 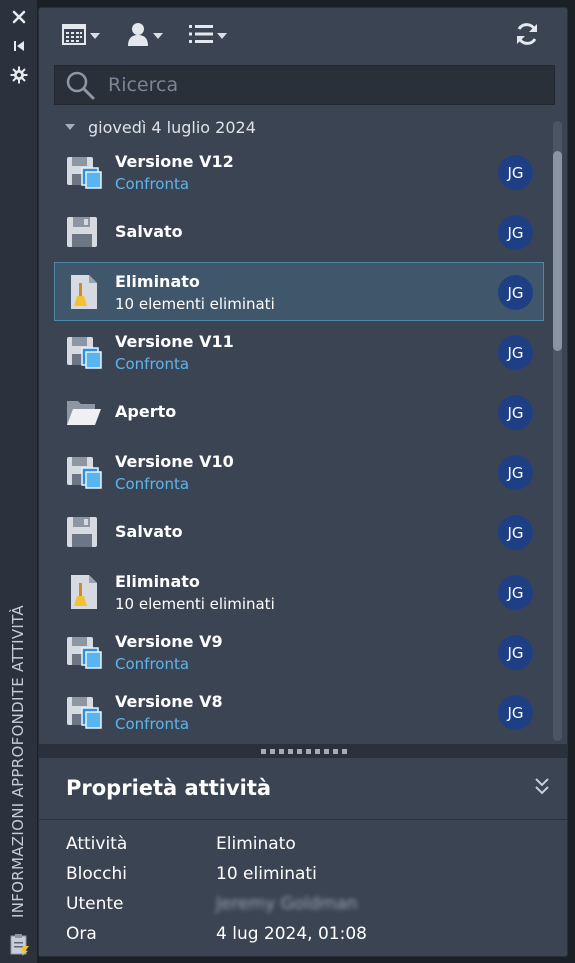 I want to click on close-icon, so click(x=19, y=17).